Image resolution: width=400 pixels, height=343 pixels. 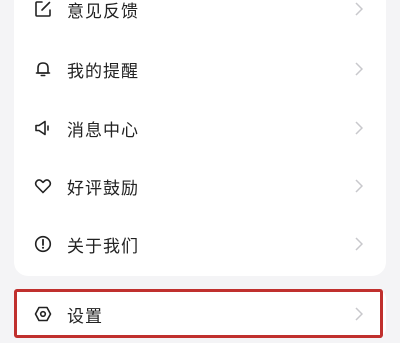 I want to click on menu-item-feedback: 意见反馈, so click(x=200, y=17).